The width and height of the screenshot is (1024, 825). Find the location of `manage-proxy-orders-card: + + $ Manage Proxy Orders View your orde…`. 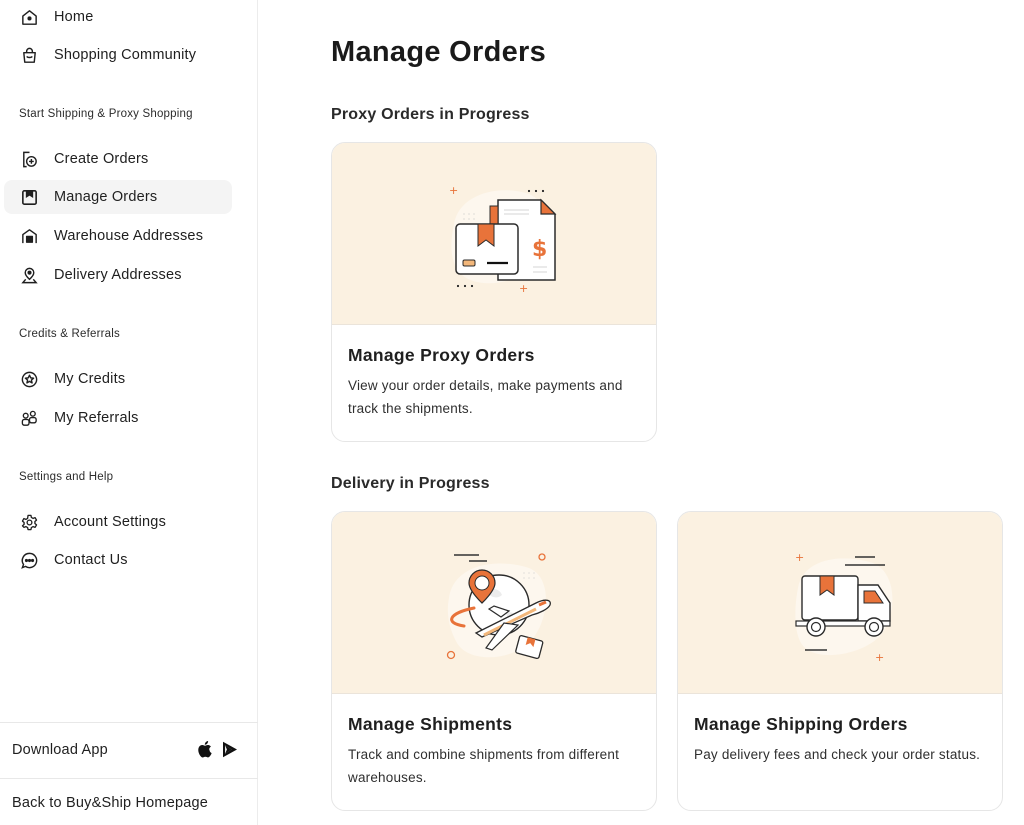

manage-proxy-orders-card: + + $ Manage Proxy Orders View your orde… is located at coordinates (494, 292).